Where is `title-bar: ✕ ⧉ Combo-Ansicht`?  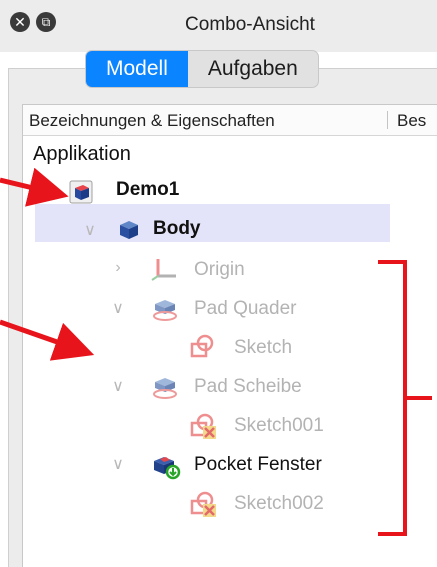 title-bar: ✕ ⧉ Combo-Ansicht is located at coordinates (218, 26).